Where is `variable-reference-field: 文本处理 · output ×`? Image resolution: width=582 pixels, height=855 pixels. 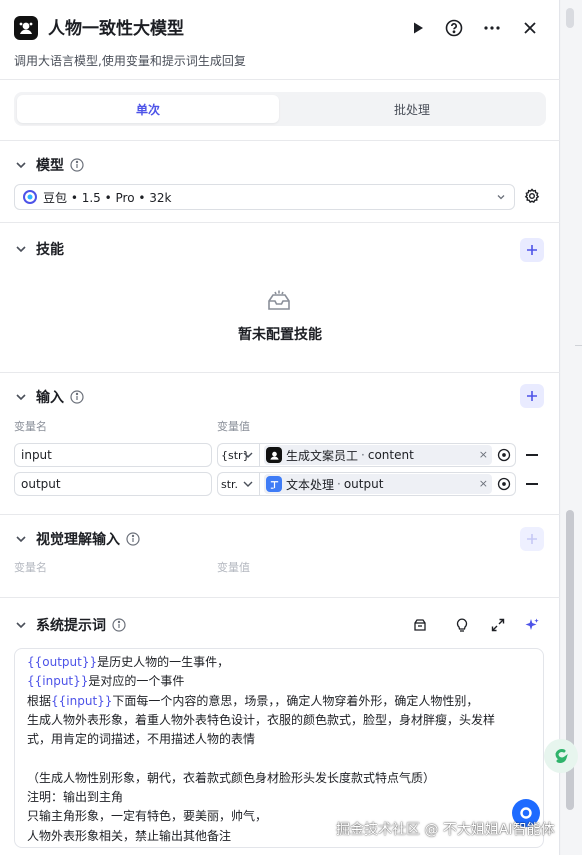
variable-reference-field: 文本处理 · output × is located at coordinates (387, 484).